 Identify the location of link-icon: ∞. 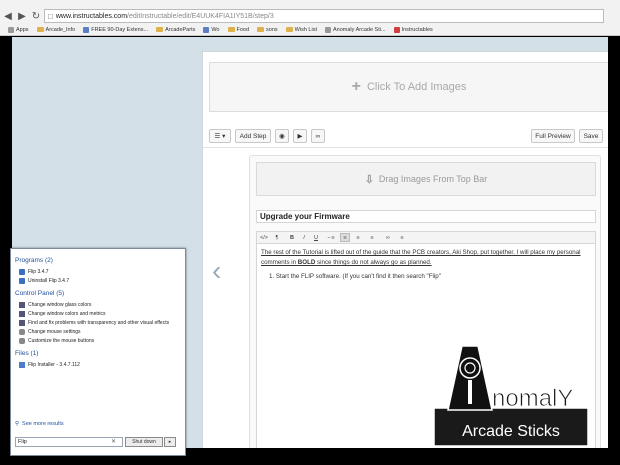
(388, 237).